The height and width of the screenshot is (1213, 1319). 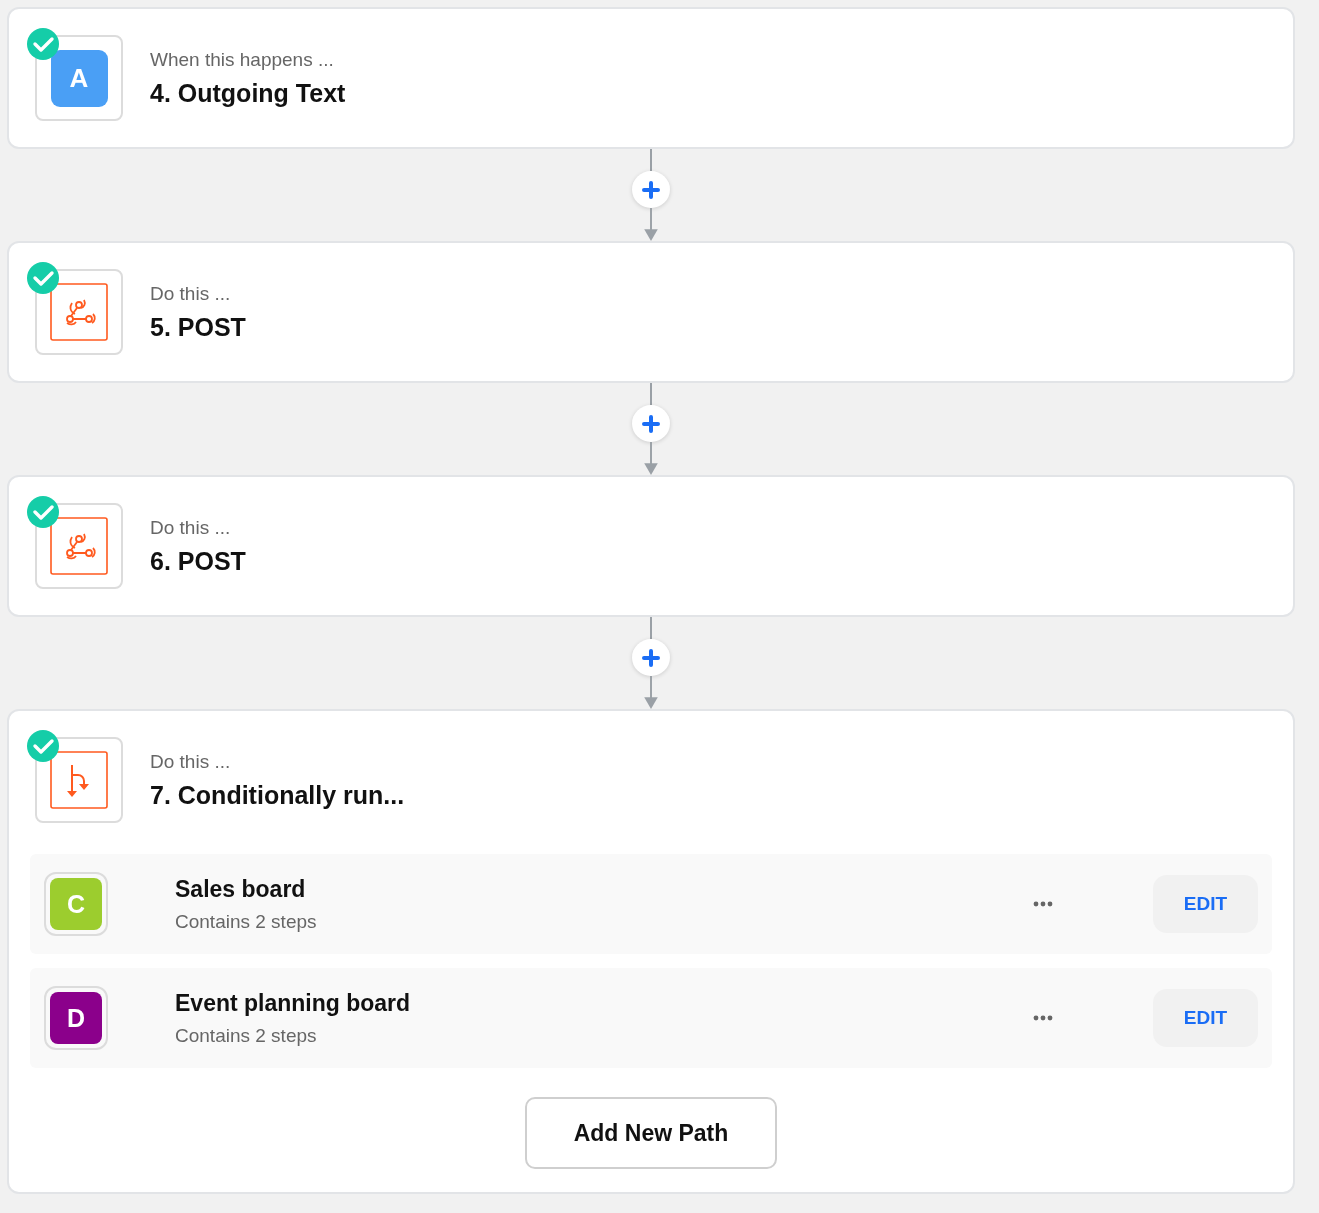 What do you see at coordinates (651, 1018) in the screenshot?
I see `path-row: D Event planning board Contains 2 steps EDIT` at bounding box center [651, 1018].